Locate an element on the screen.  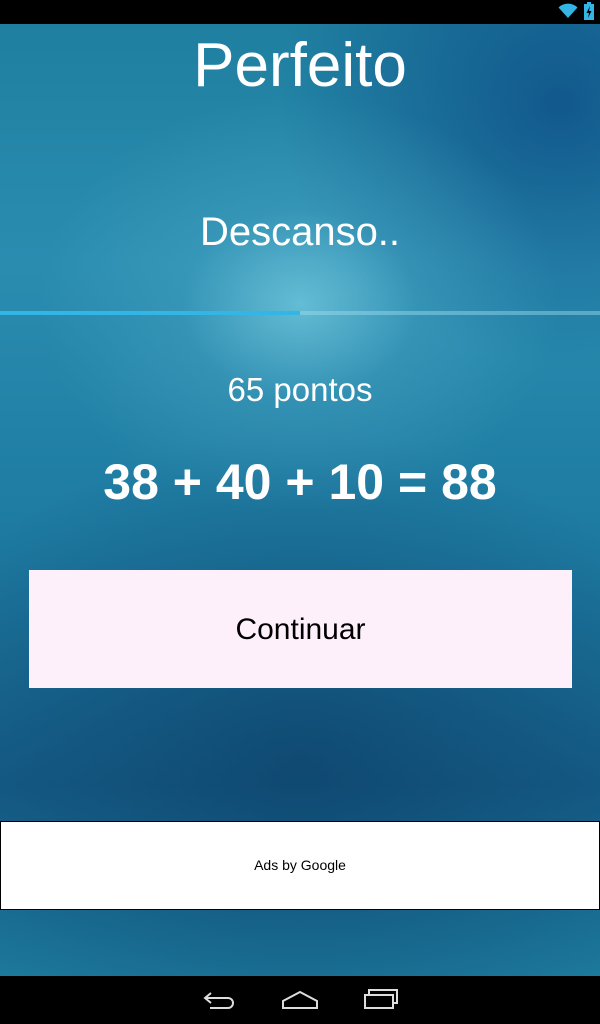
page-title: Perfeito is located at coordinates (300, 65).